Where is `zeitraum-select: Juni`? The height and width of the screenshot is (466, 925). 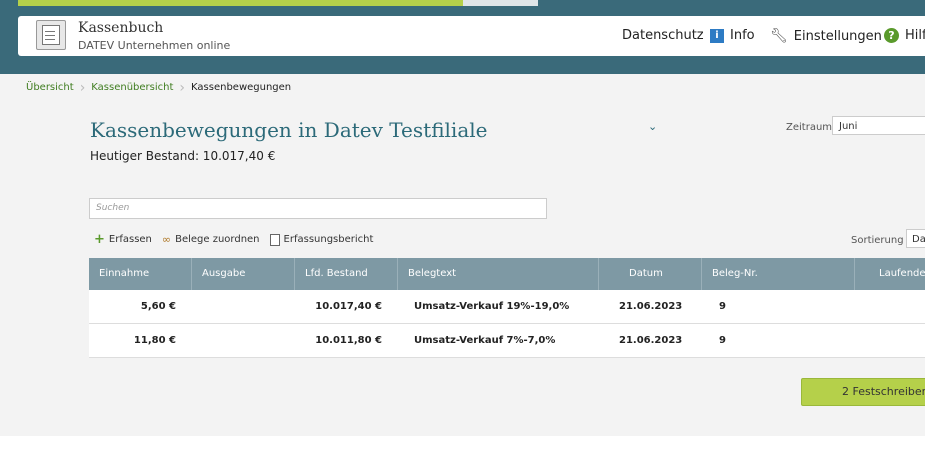 zeitraum-select: Juni is located at coordinates (878, 125).